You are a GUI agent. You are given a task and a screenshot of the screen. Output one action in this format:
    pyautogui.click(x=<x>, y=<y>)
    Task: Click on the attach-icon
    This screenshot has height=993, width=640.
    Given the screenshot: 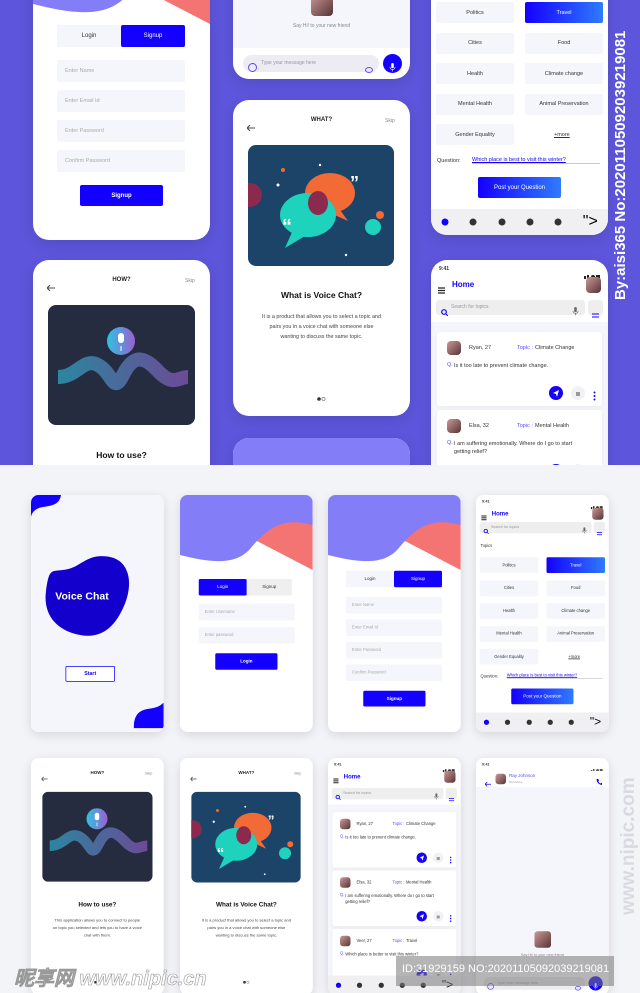 What is the action you would take?
    pyautogui.click(x=369, y=69)
    